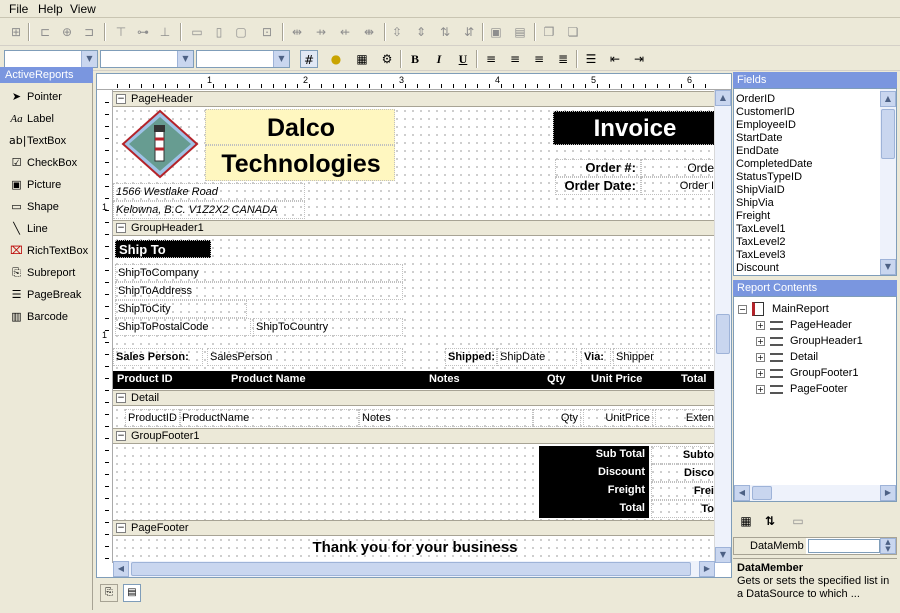 The height and width of the screenshot is (613, 900). What do you see at coordinates (761, 242) in the screenshot?
I see `field-item: TaxLevel2` at bounding box center [761, 242].